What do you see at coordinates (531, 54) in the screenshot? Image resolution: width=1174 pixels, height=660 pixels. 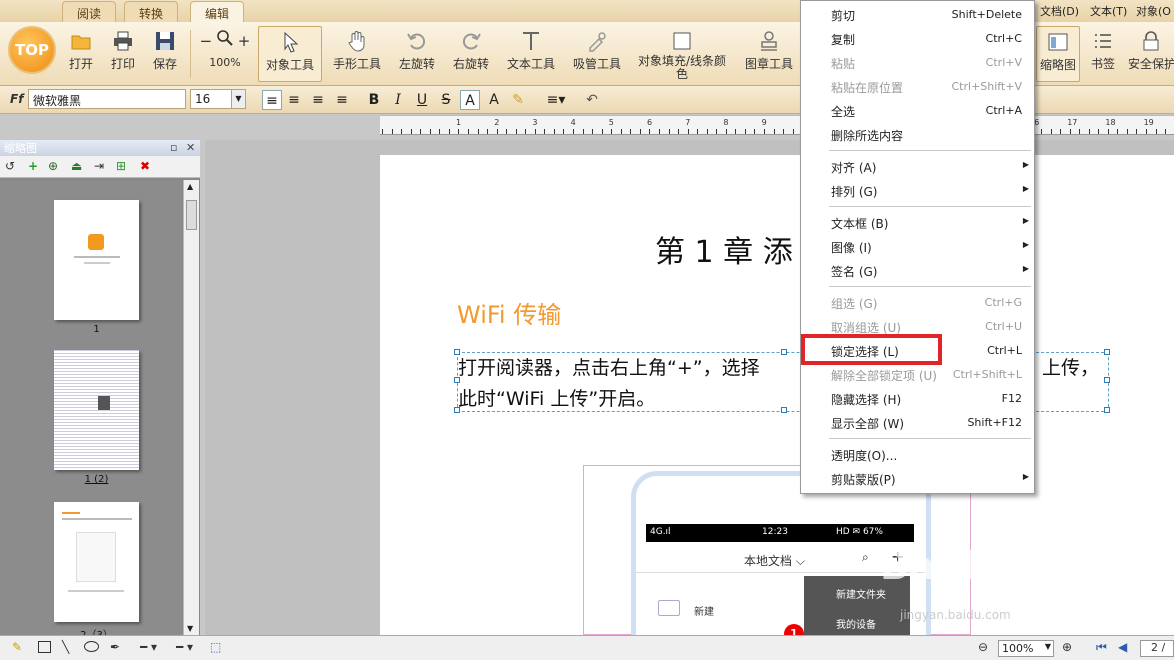 I see `text-tool-button: 文本工具` at bounding box center [531, 54].